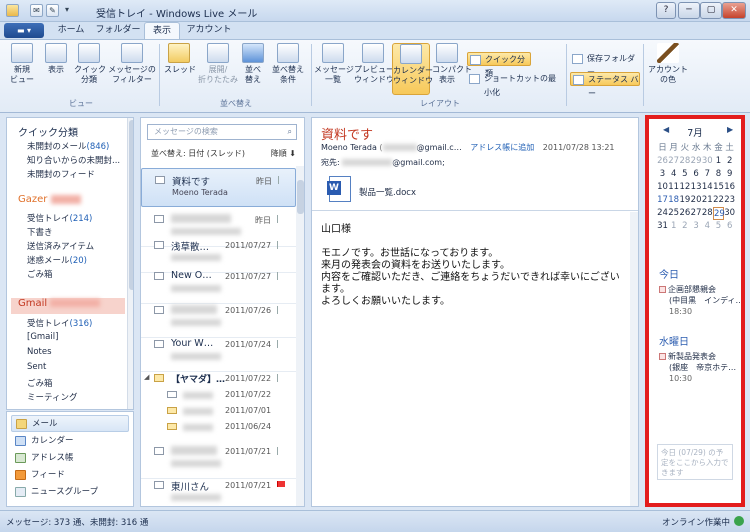  What do you see at coordinates (90, 64) in the screenshot?
I see `quick-views-button: クイック 分類` at bounding box center [90, 64].